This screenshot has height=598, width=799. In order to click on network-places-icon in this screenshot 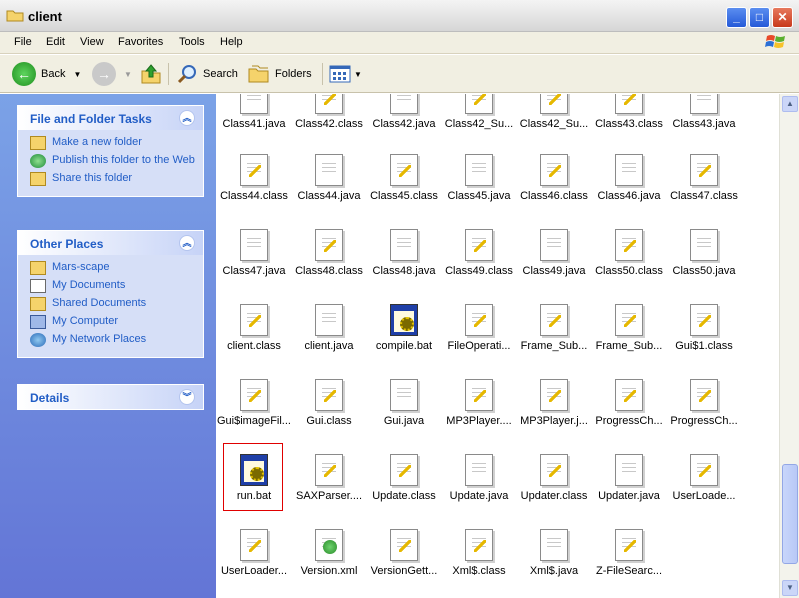, I will do `click(38, 340)`.